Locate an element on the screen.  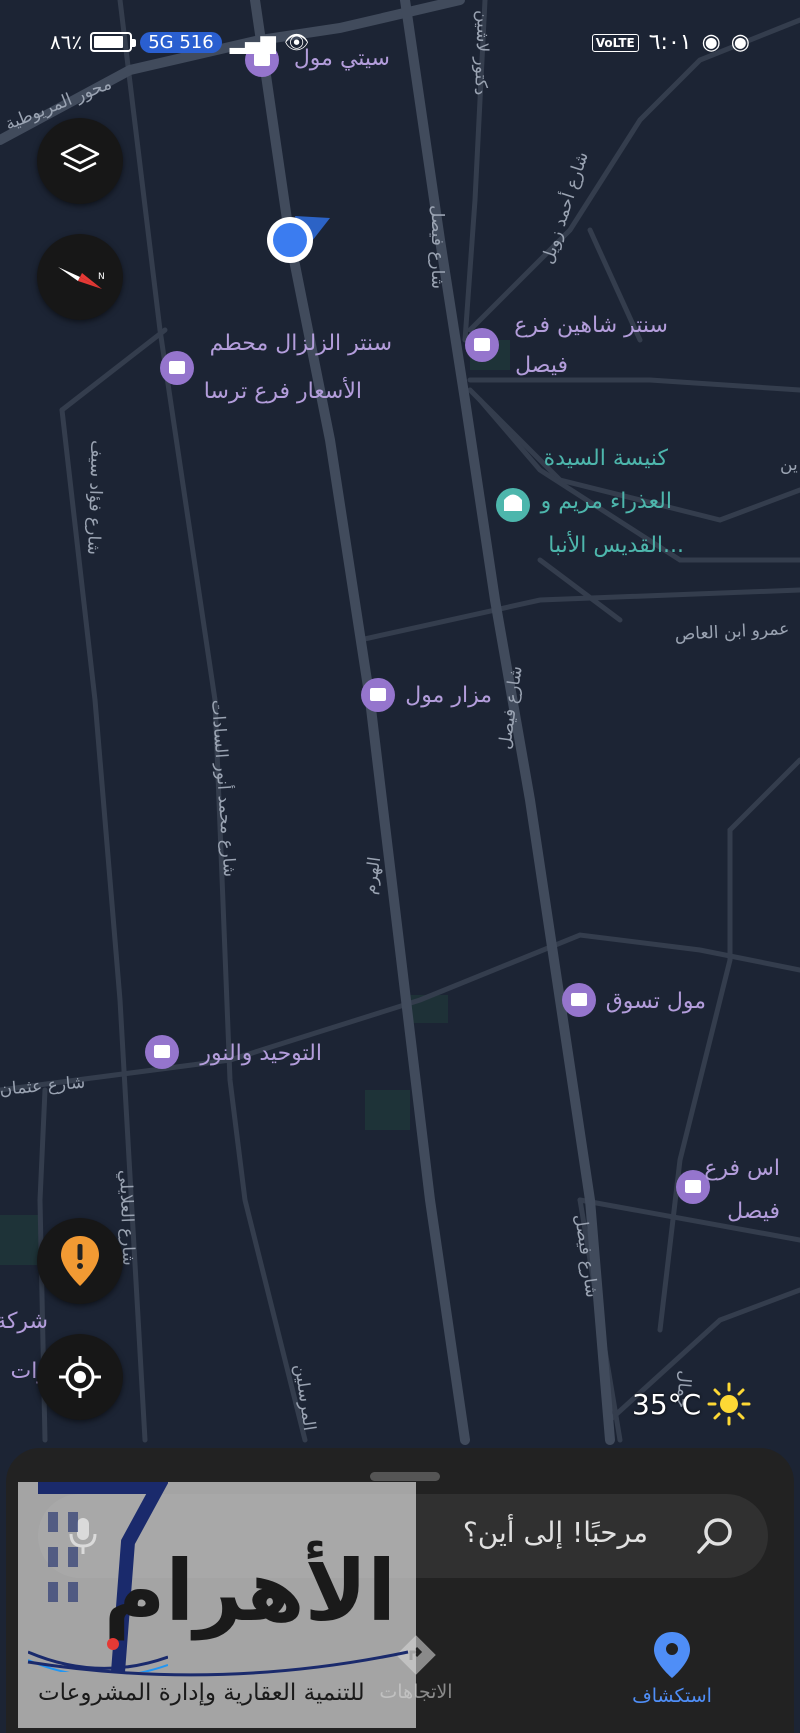
sun-icon is located at coordinates (729, 1404).